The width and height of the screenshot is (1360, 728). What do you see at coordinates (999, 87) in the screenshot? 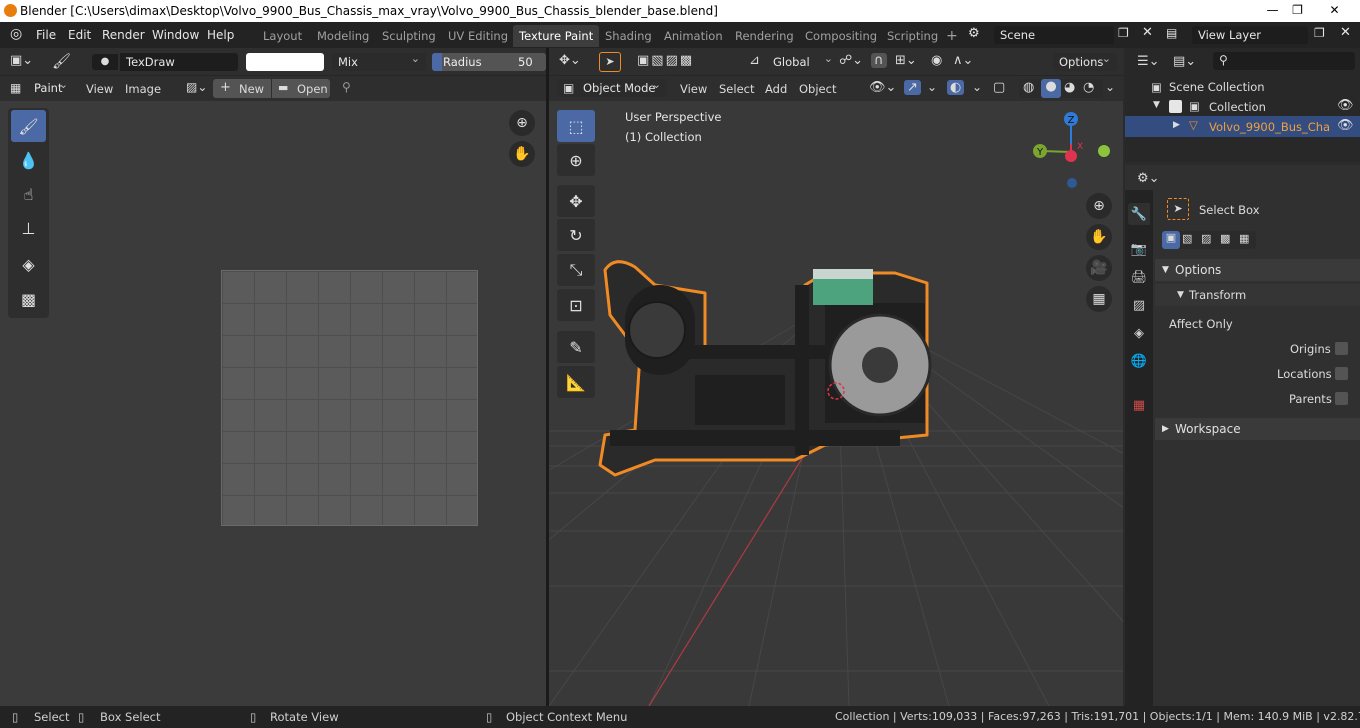
I see `xray-icon: ▢` at bounding box center [999, 87].